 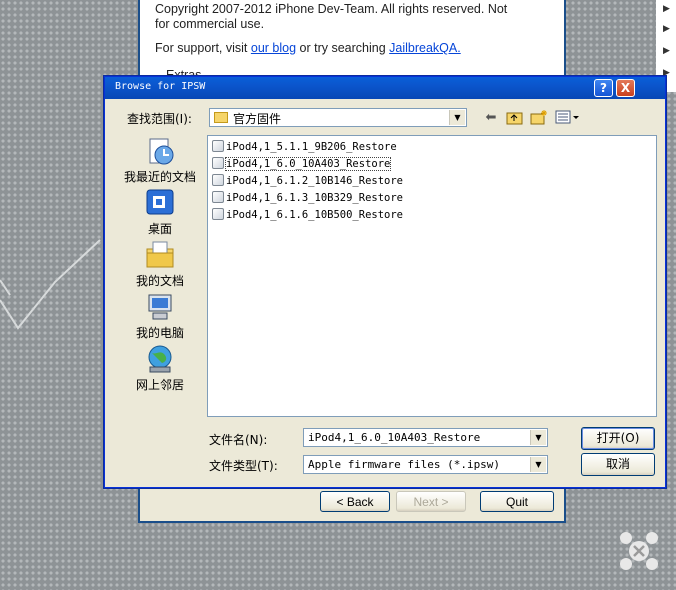 I want to click on recent-documents-icon, so click(x=161, y=151).